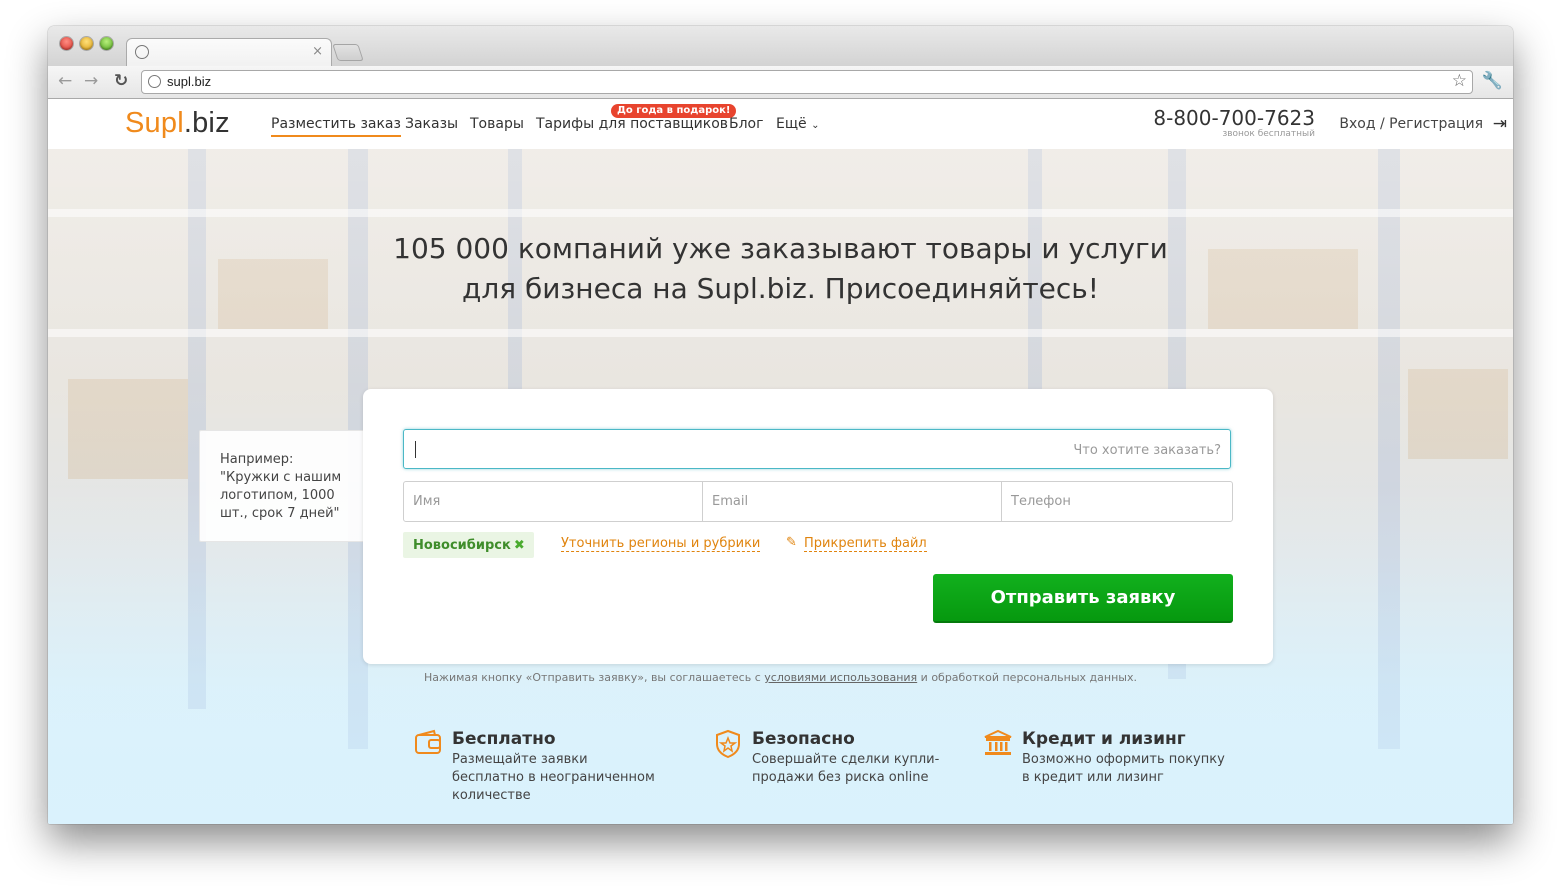  What do you see at coordinates (803, 739) in the screenshot?
I see `feature-title: Безопасно` at bounding box center [803, 739].